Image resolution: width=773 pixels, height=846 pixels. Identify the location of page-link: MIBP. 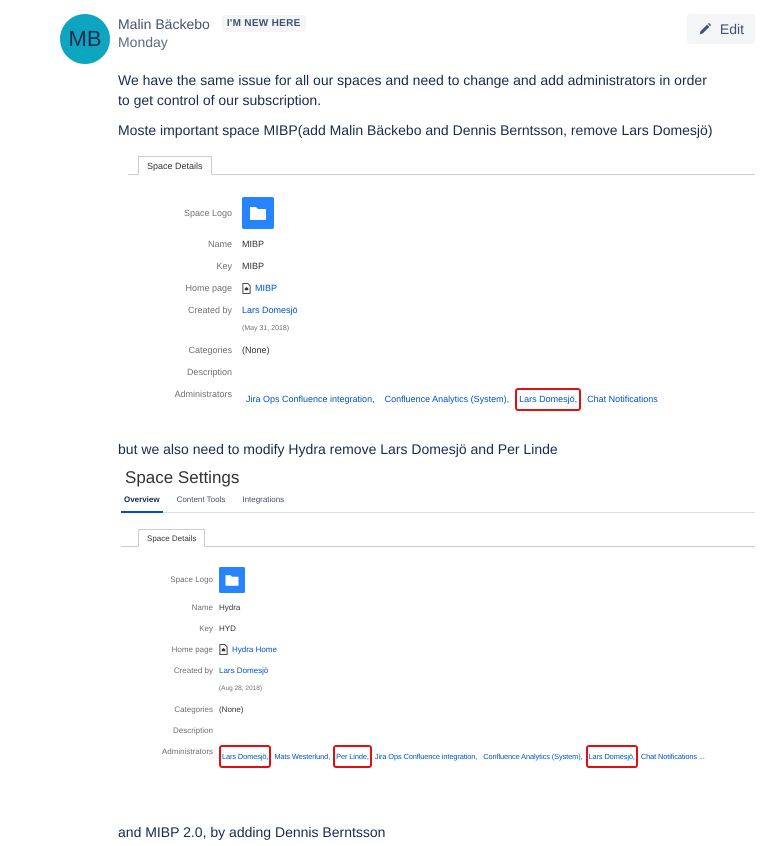
(266, 288).